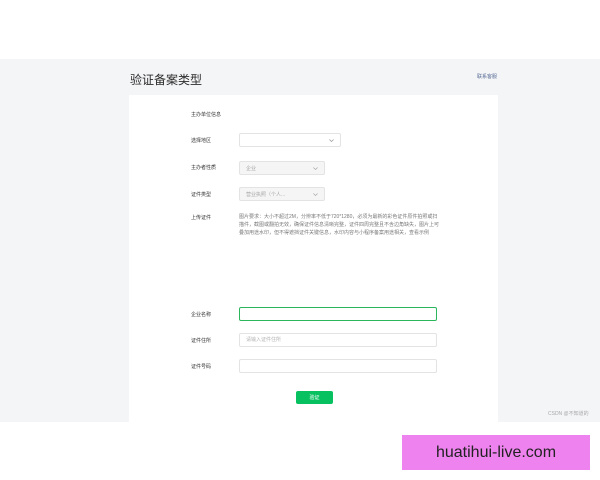  Describe the element at coordinates (338, 340) in the screenshot. I see `address-input` at that location.